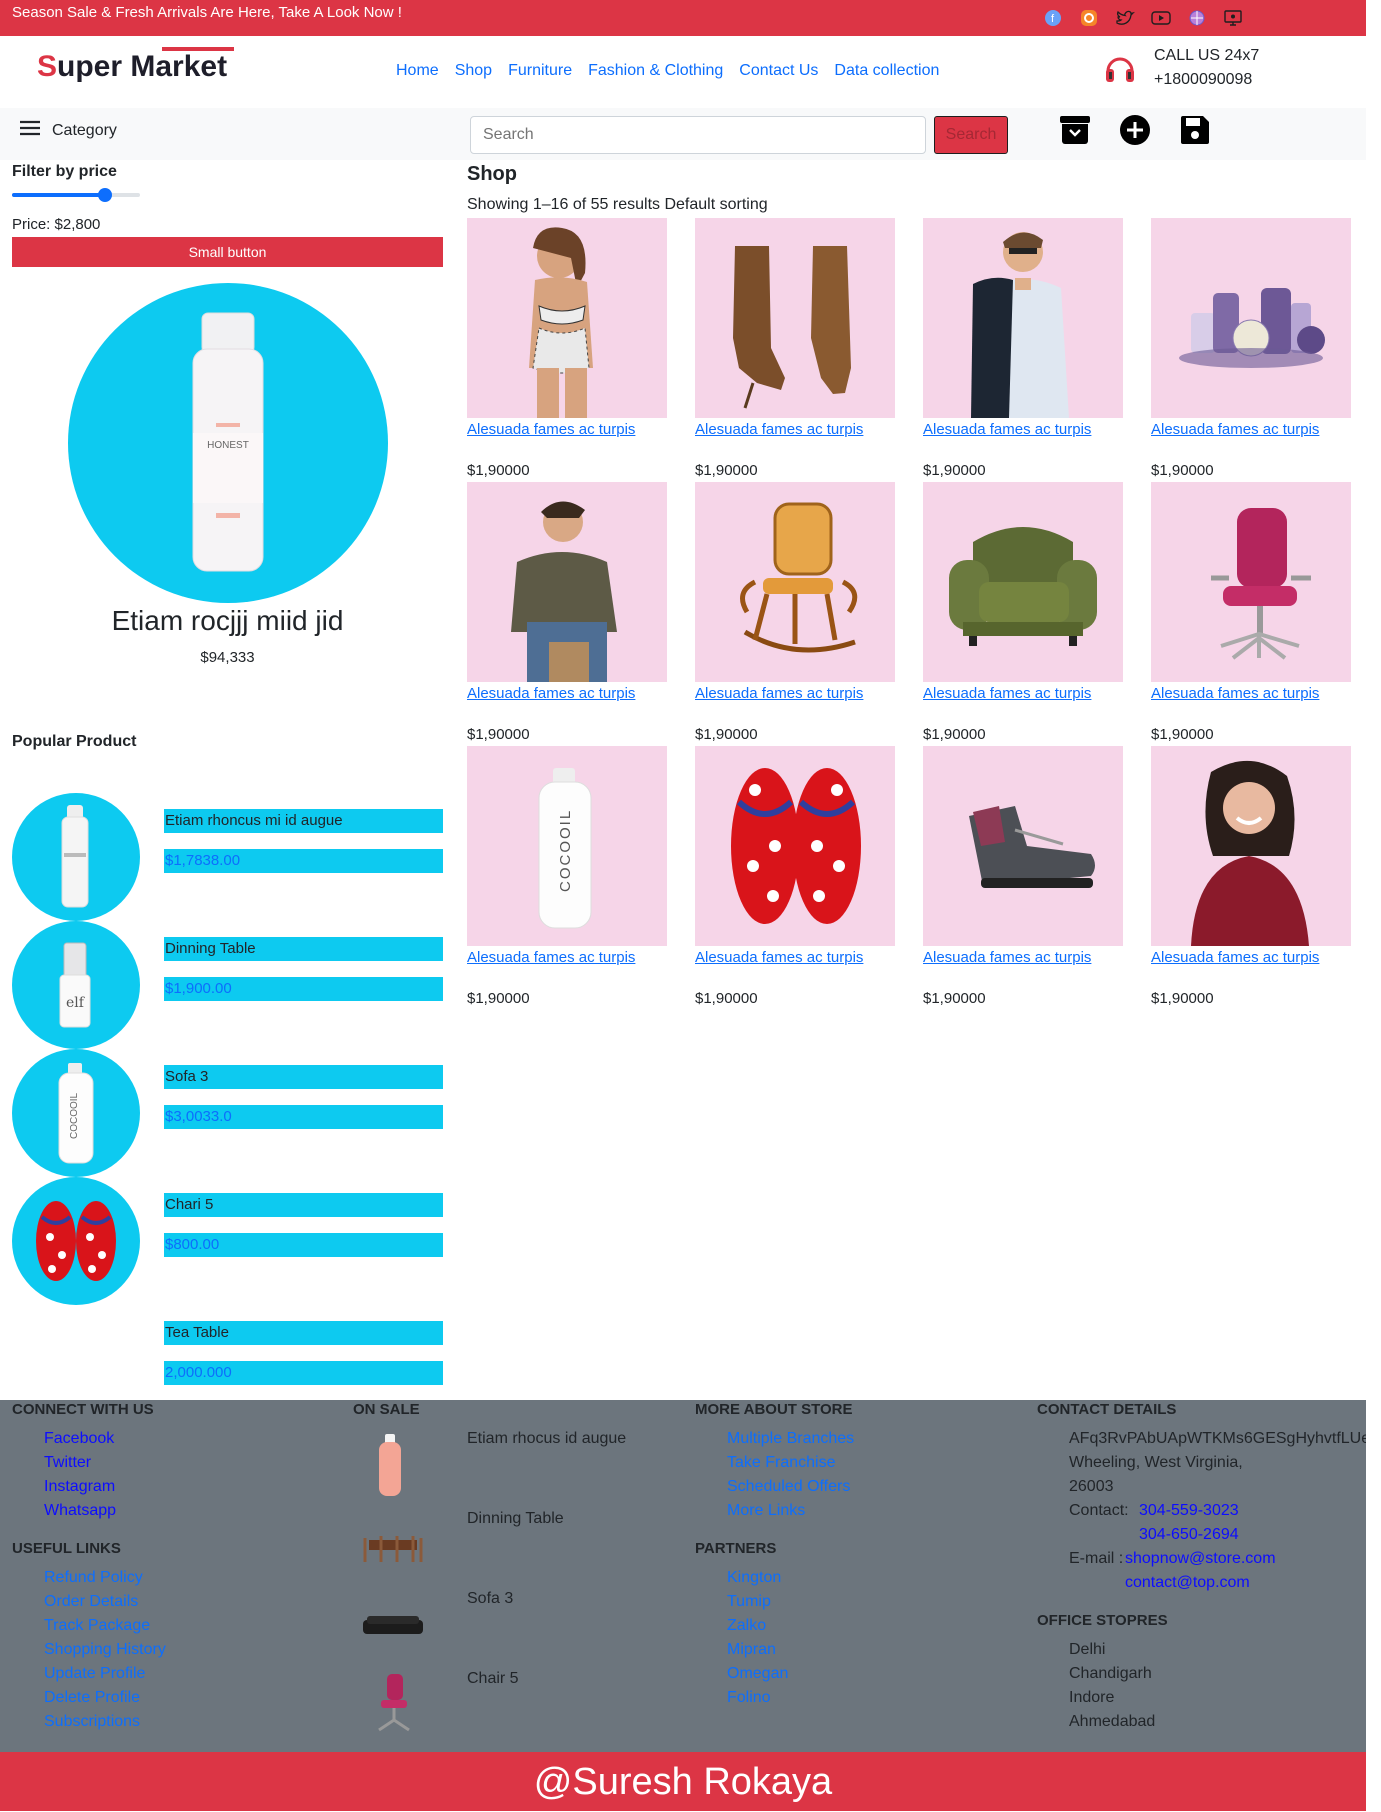 Image resolution: width=1381 pixels, height=1812 pixels. I want to click on popular-item: COCOOIL Sofa 3 $3,0033.0, so click(227, 1113).